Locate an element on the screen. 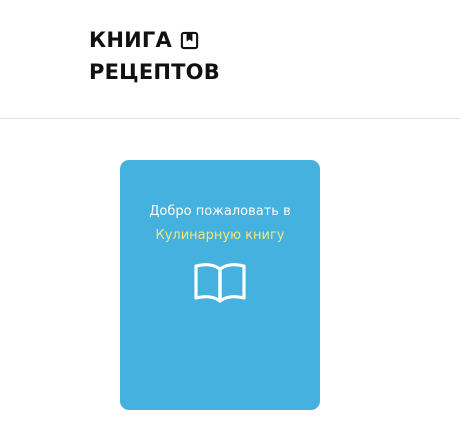  logo-line-1: КНИГА is located at coordinates (154, 40).